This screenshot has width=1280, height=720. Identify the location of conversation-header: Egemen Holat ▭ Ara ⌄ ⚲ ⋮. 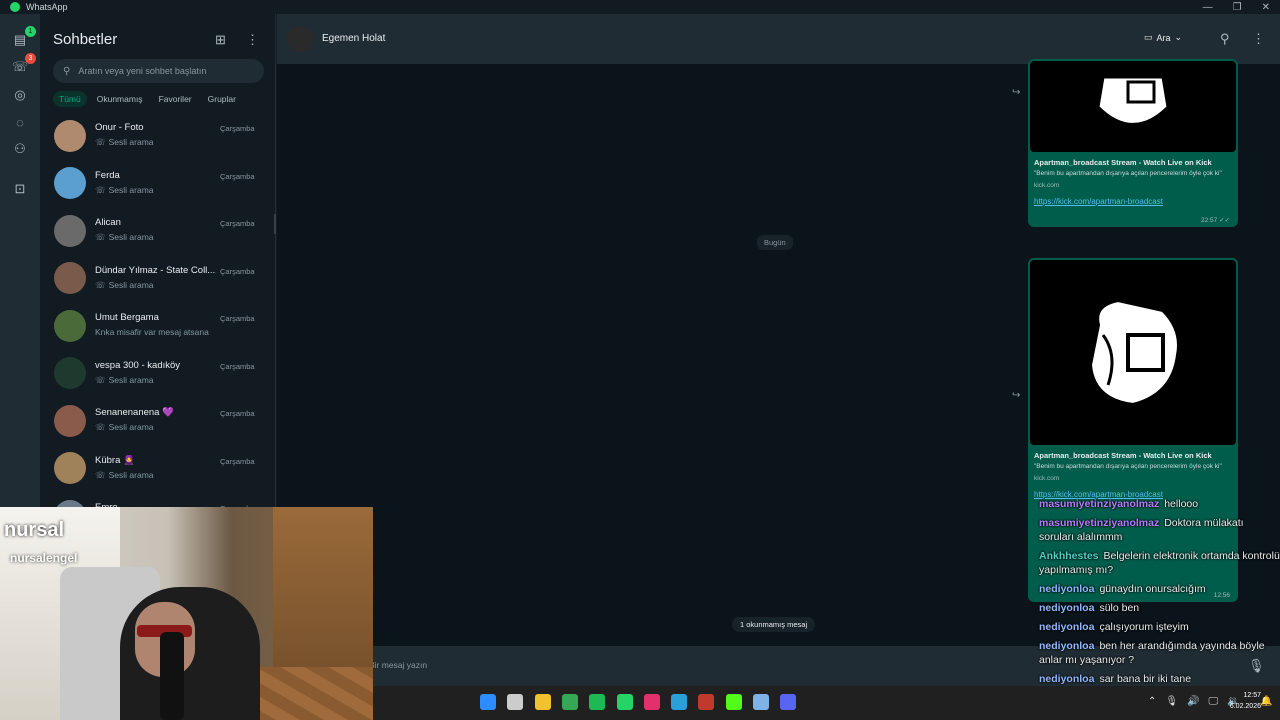
(778, 39).